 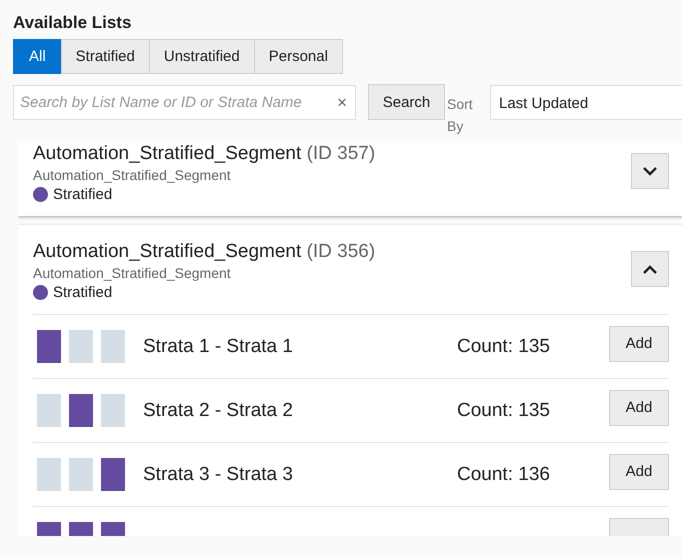 What do you see at coordinates (204, 252) in the screenshot?
I see `list-title: Automation_Stratified_Segment (ID 356)` at bounding box center [204, 252].